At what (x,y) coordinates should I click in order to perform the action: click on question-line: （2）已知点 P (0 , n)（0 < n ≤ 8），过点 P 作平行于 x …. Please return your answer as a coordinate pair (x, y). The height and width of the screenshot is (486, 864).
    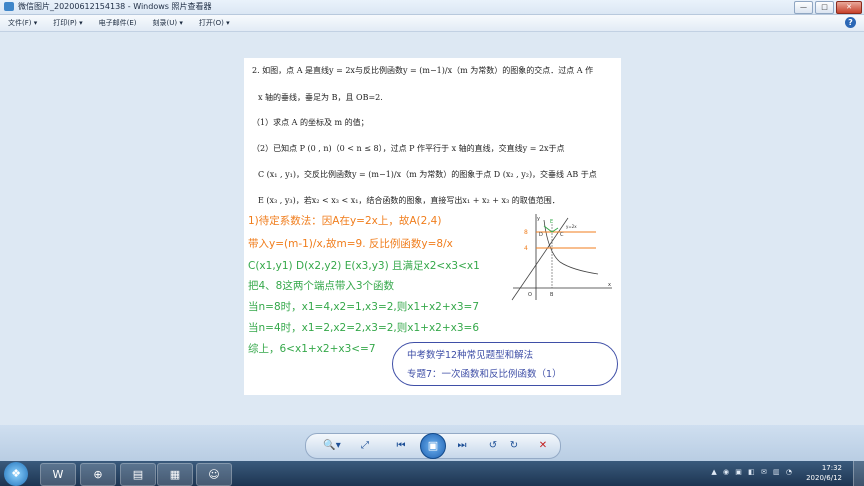
    Looking at the image, I should click on (408, 148).